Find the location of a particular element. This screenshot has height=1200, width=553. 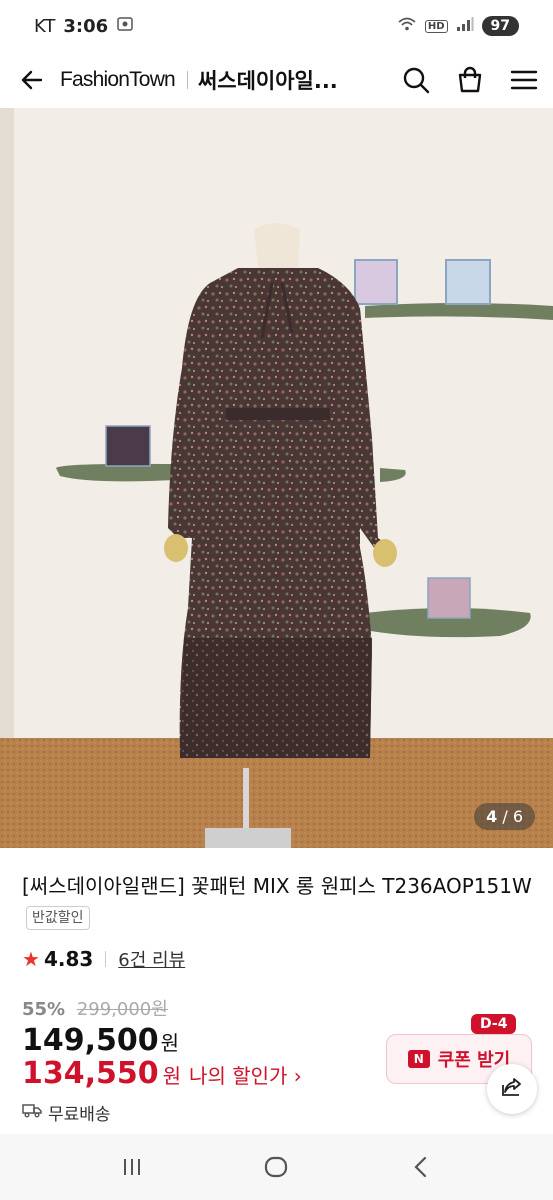

image-counter-current: 4 is located at coordinates (492, 816).